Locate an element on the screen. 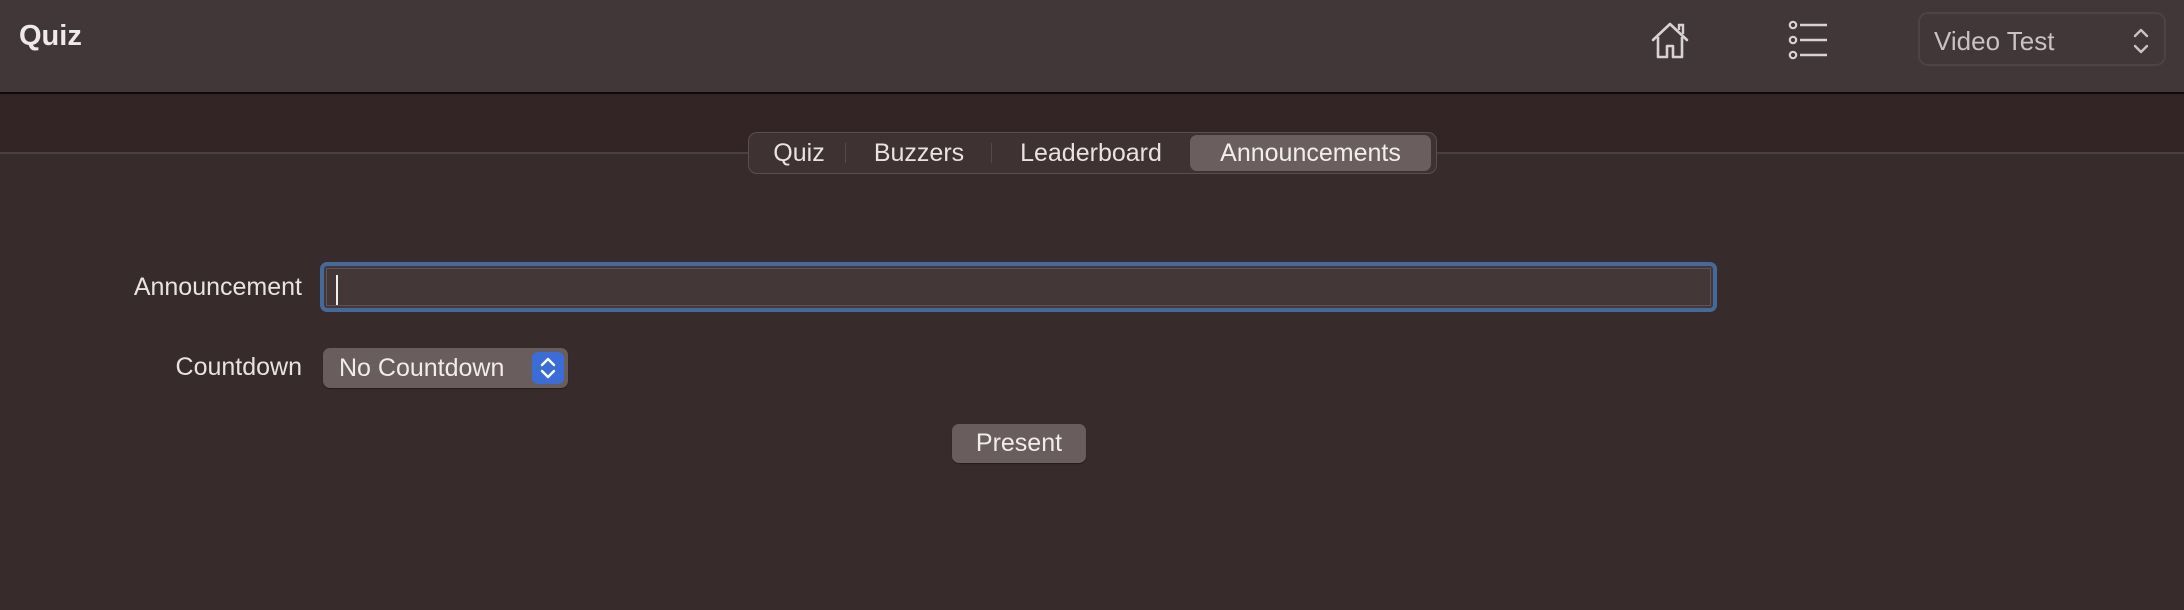 This screenshot has height=610, width=2184. tab-quiz: Quiz is located at coordinates (799, 153).